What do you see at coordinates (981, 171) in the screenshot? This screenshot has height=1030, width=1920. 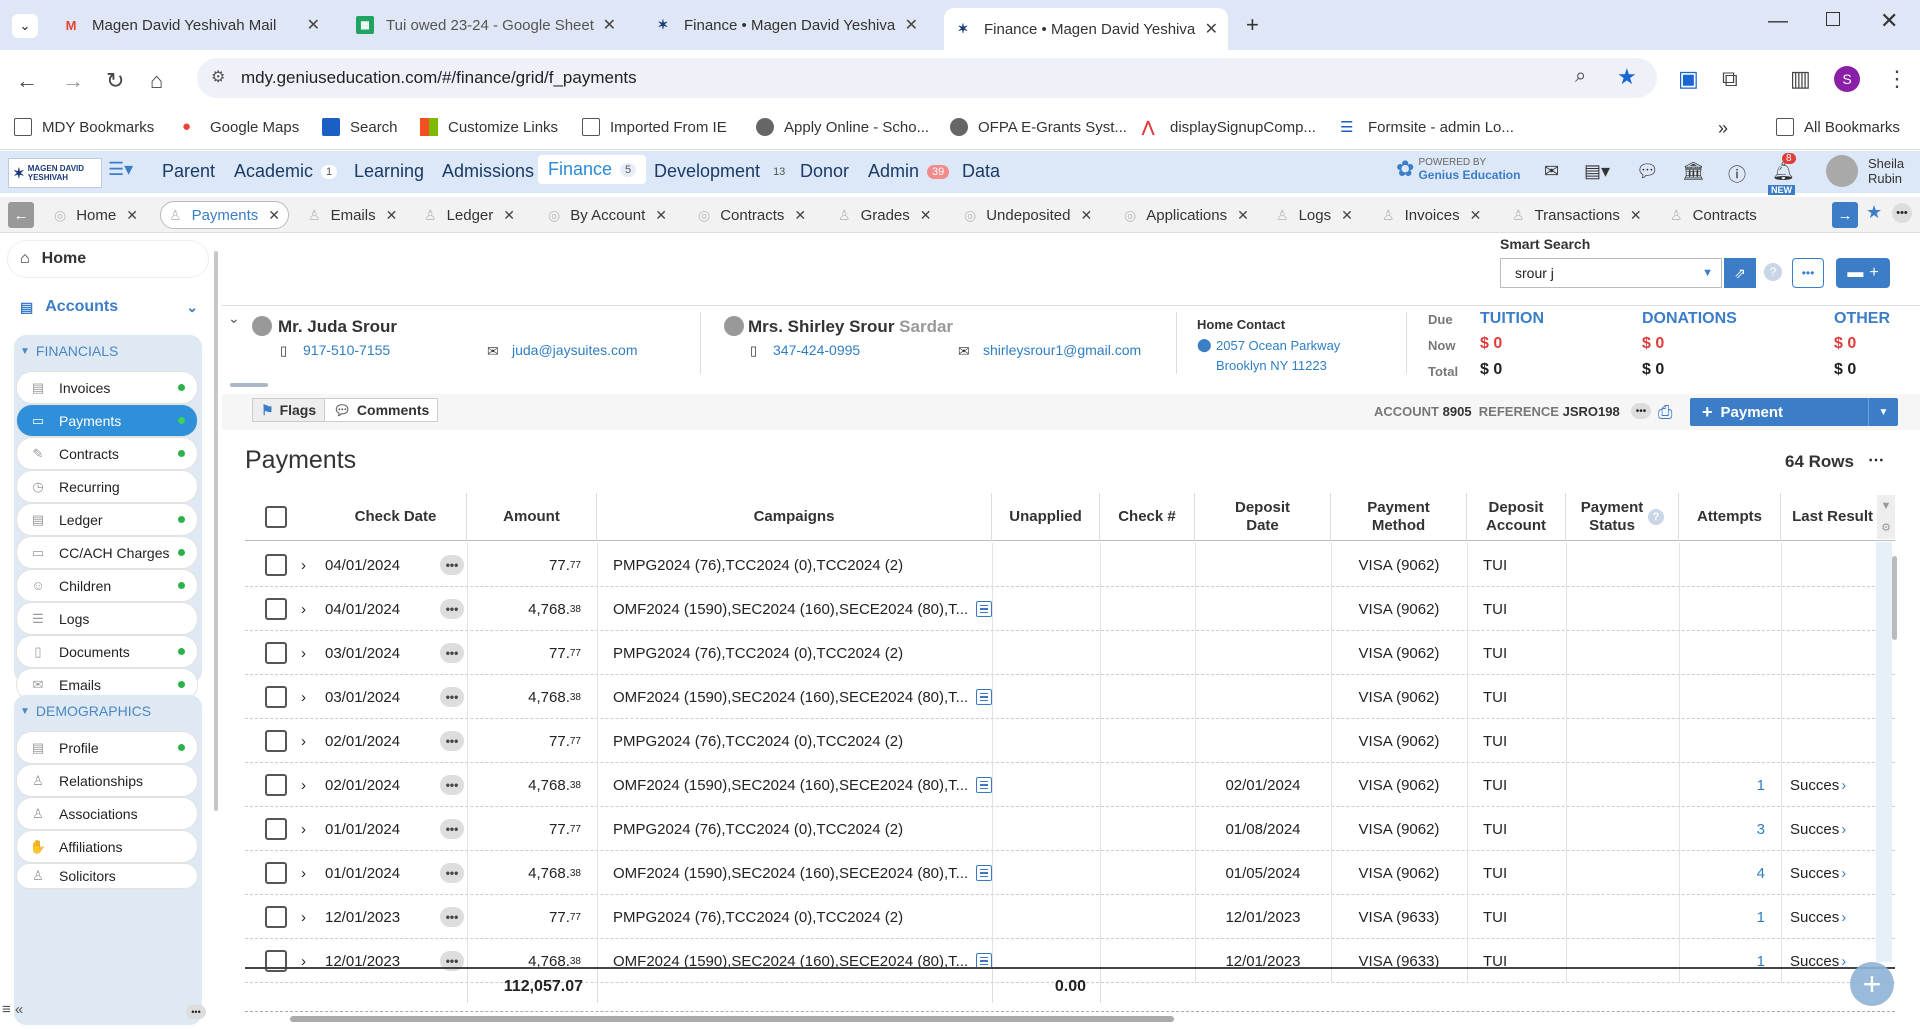 I see `nav-data: Data` at bounding box center [981, 171].